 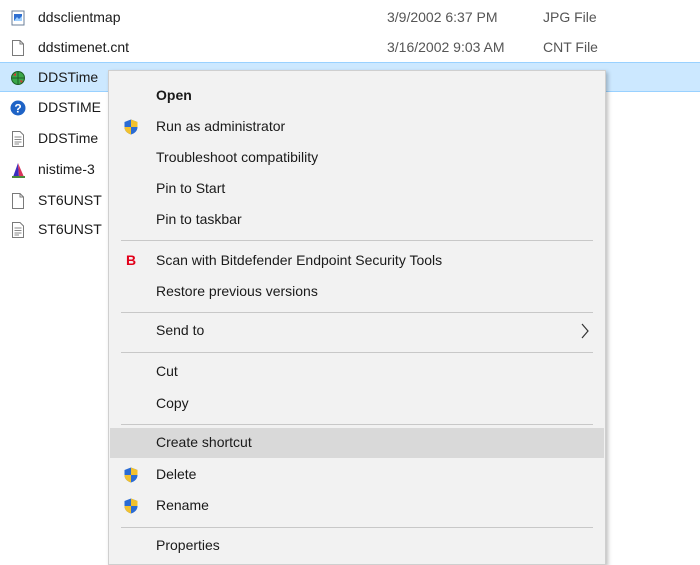 What do you see at coordinates (357, 443) in the screenshot?
I see `menu-item-create-shortcut: Create shortcut` at bounding box center [357, 443].